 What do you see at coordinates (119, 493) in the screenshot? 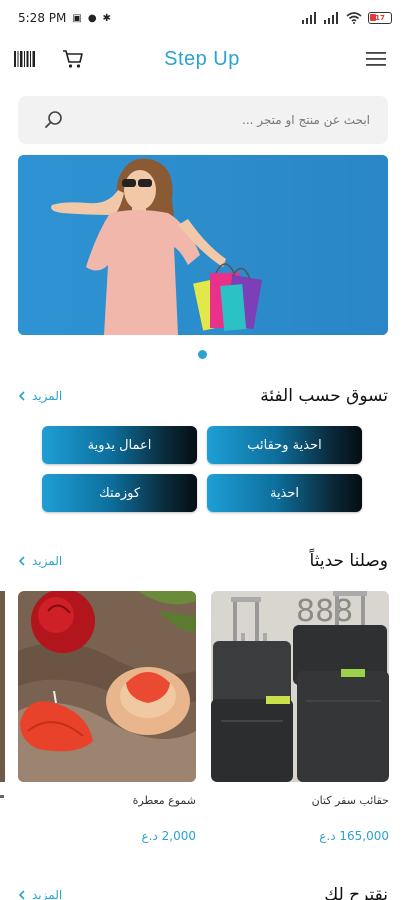
I see `category-cosmetics: كوزمتك` at bounding box center [119, 493].